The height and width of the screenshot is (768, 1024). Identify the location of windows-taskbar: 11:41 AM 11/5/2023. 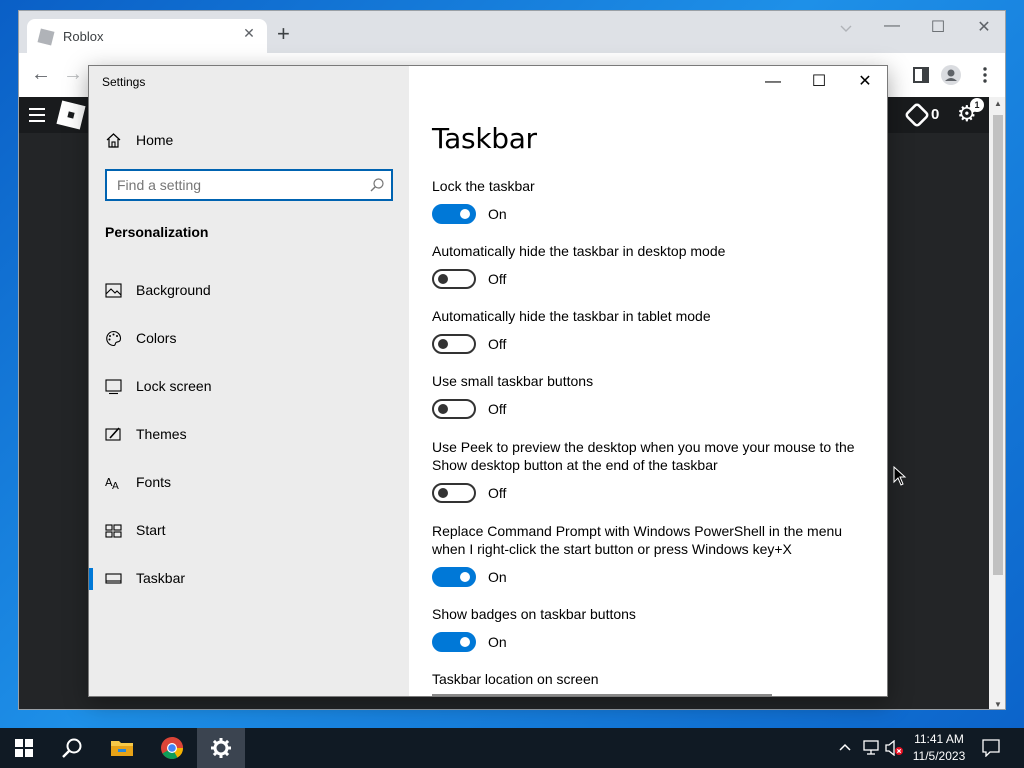
(512, 748).